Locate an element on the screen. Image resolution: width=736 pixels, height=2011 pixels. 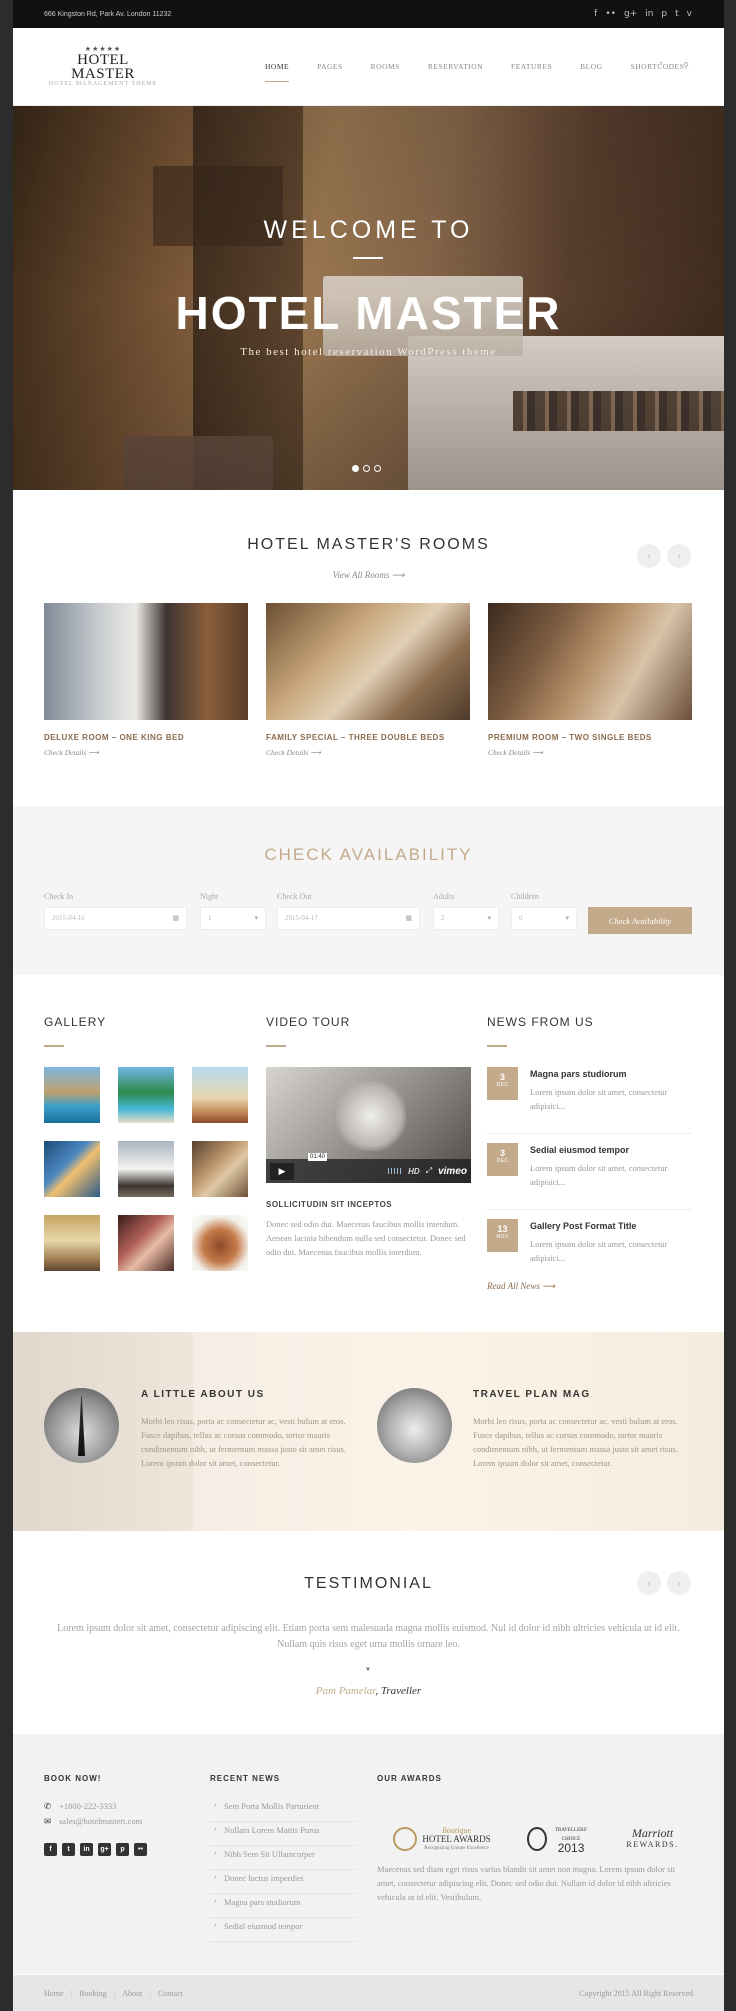
vimeo-icon: v is located at coordinates (689, 14).